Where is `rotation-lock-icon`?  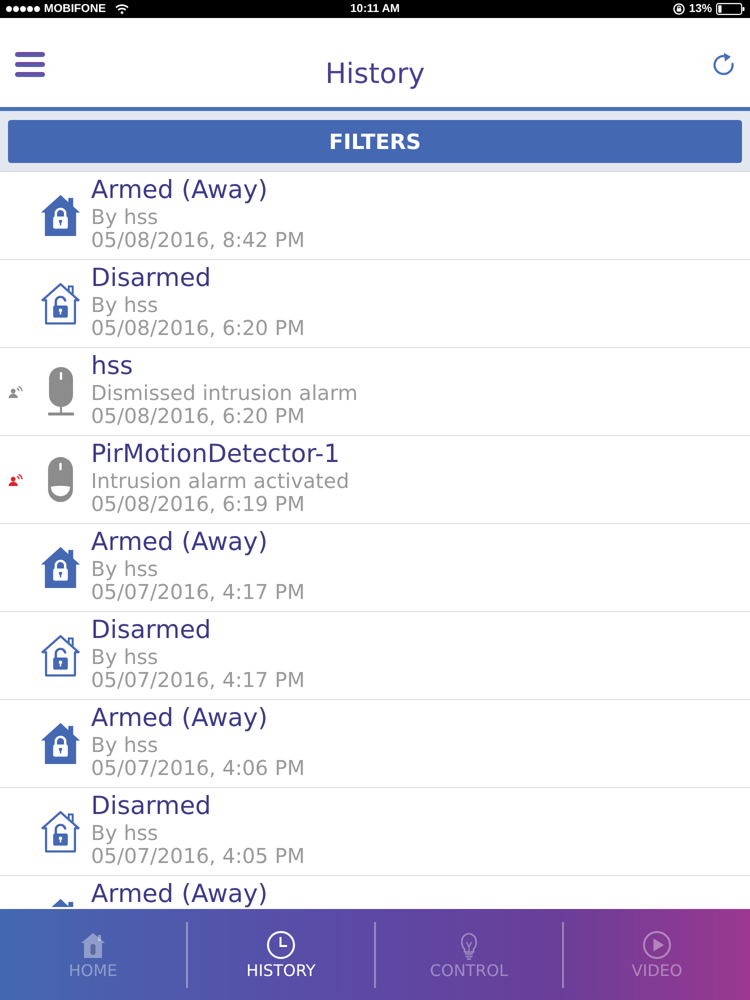 rotation-lock-icon is located at coordinates (678, 9).